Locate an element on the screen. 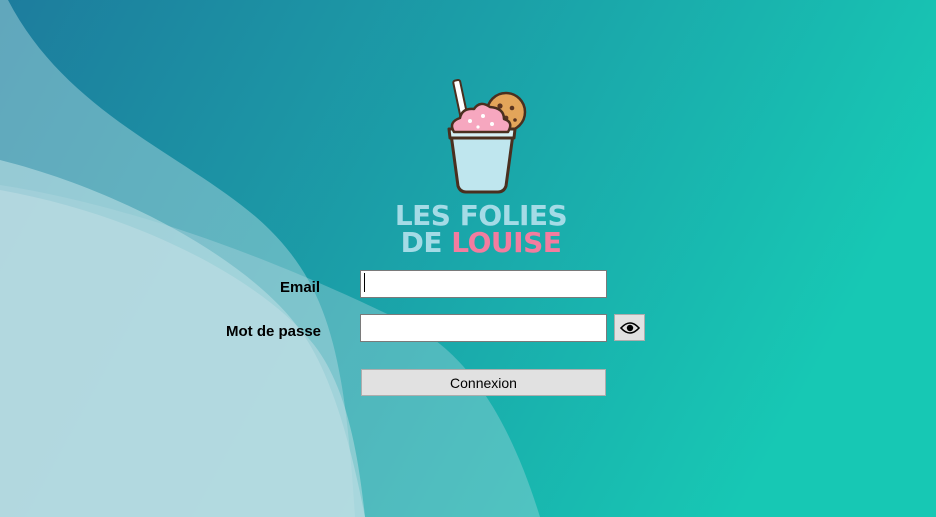 The height and width of the screenshot is (517, 936). connexion-button: Connexion is located at coordinates (483, 382).